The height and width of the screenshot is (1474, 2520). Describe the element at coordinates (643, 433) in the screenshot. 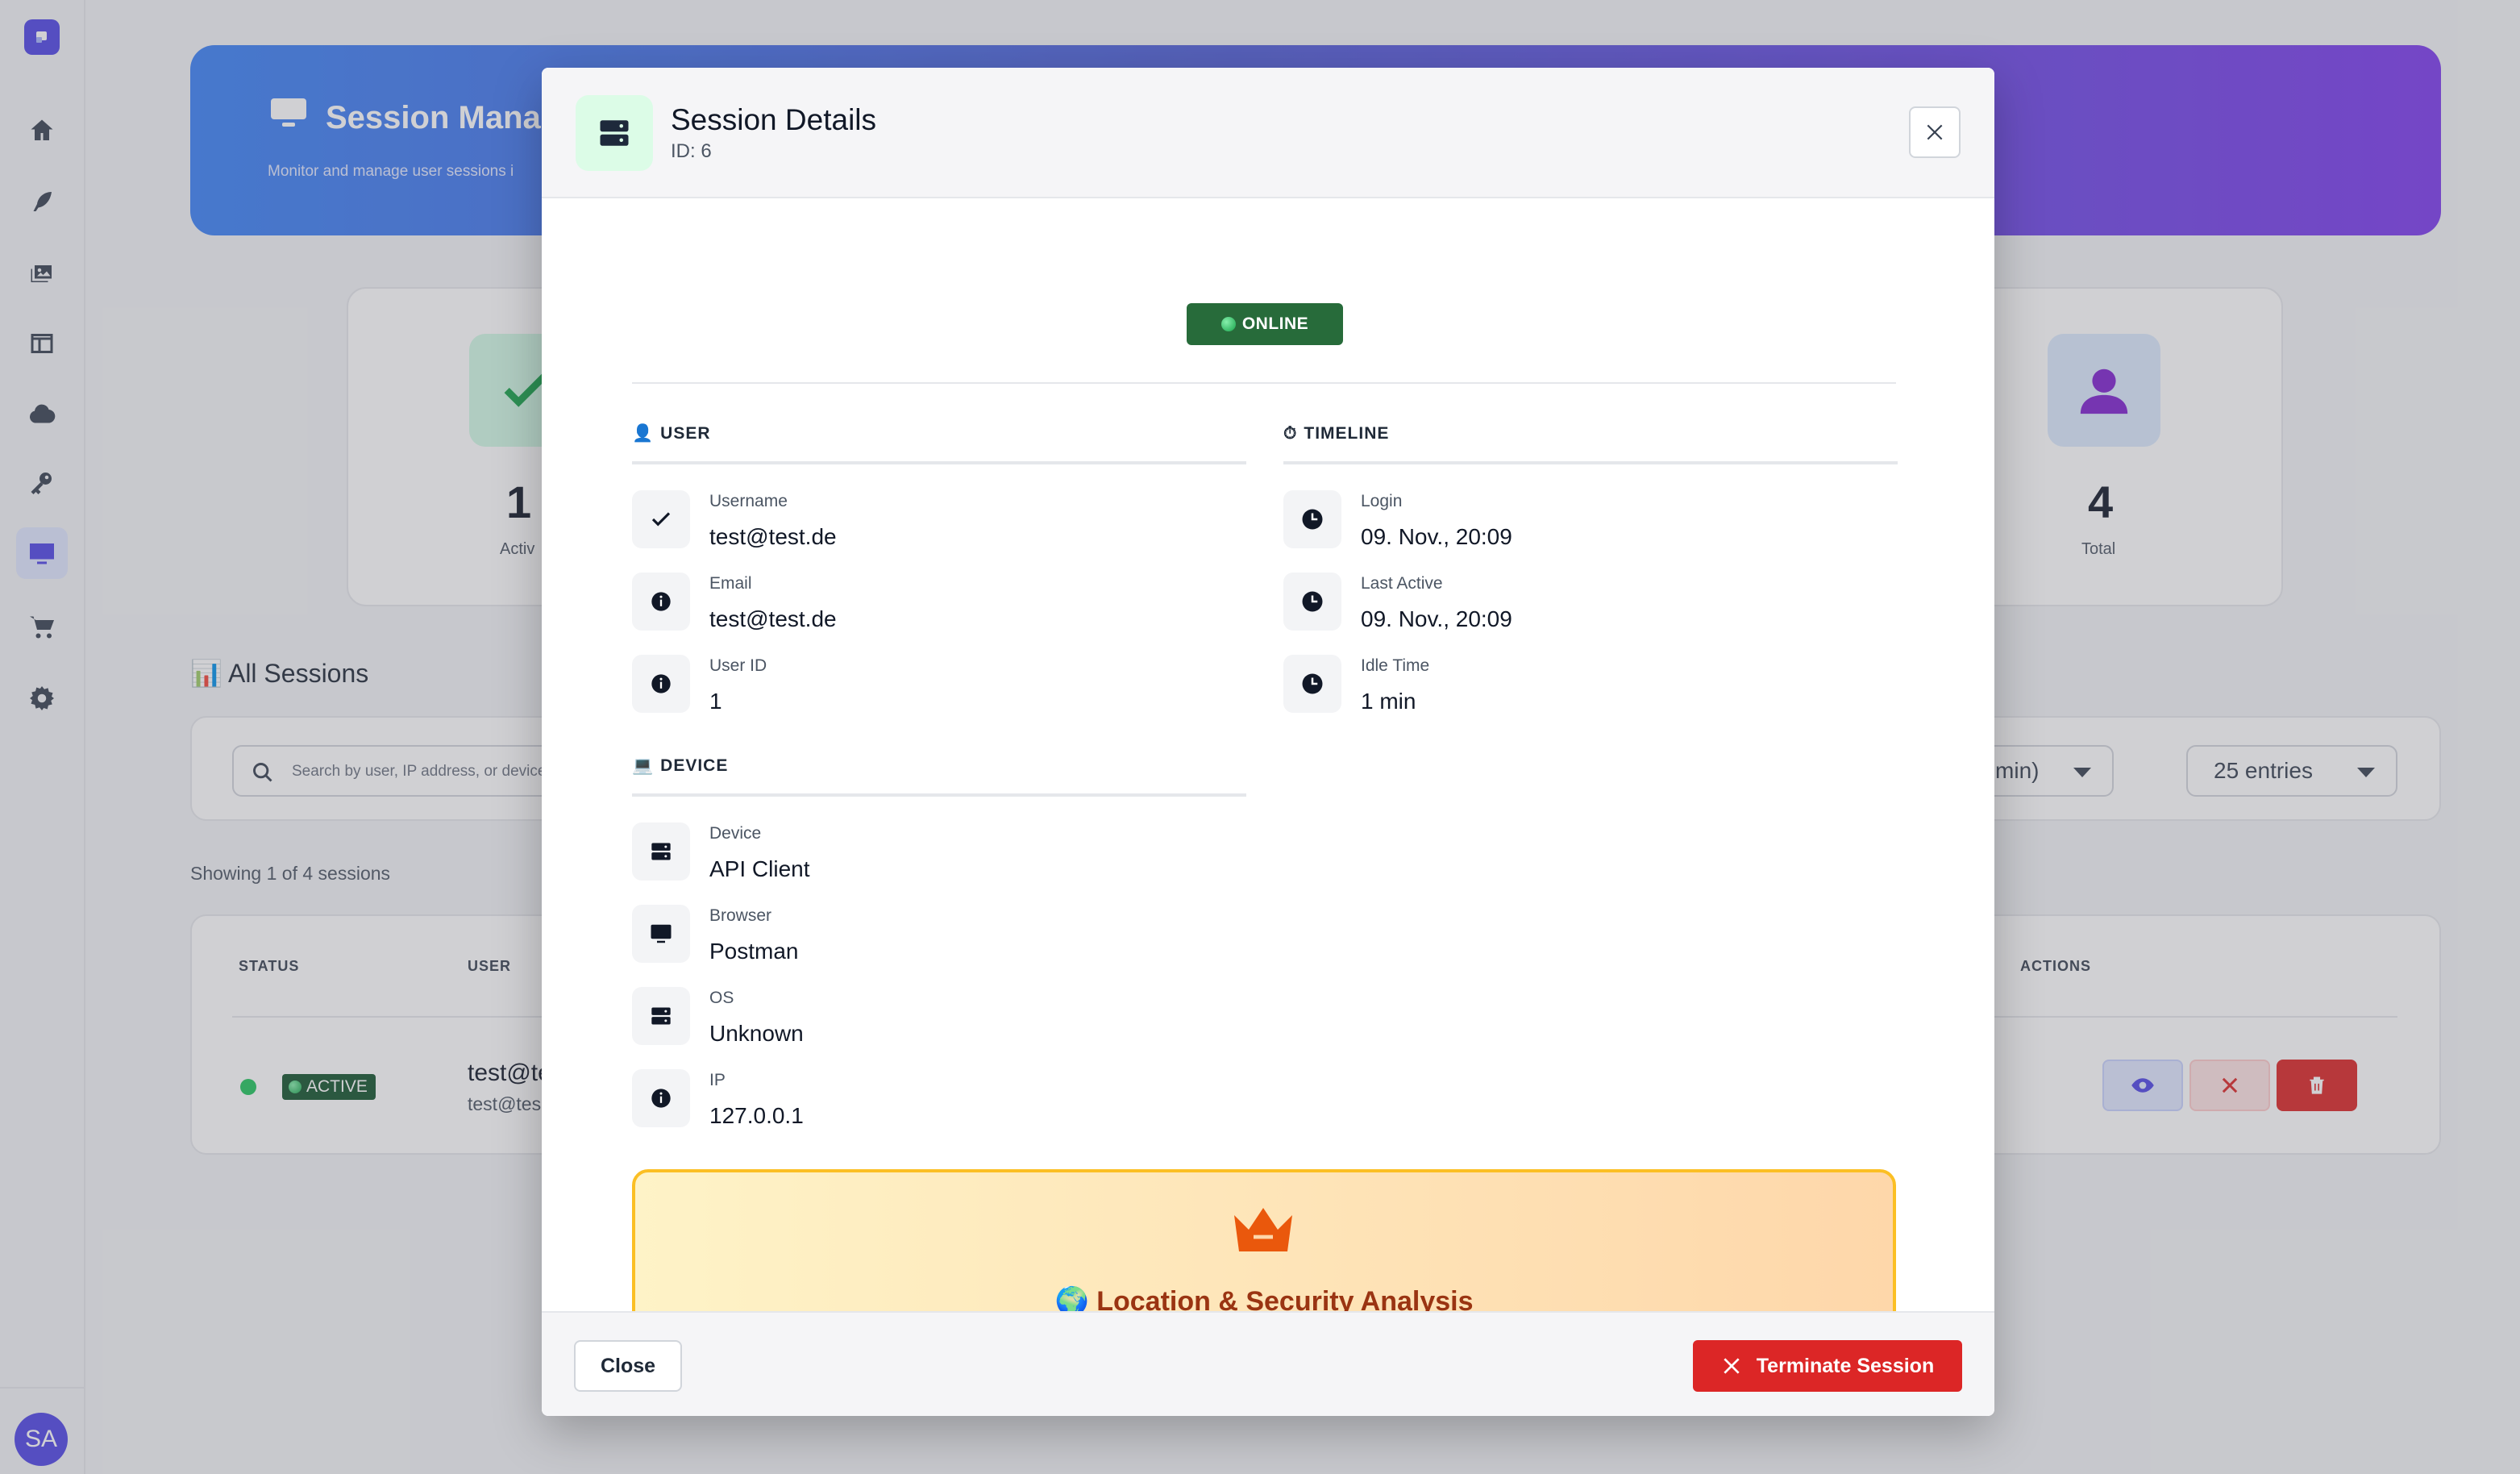

I see `user-emoji-icon: 👤` at that location.